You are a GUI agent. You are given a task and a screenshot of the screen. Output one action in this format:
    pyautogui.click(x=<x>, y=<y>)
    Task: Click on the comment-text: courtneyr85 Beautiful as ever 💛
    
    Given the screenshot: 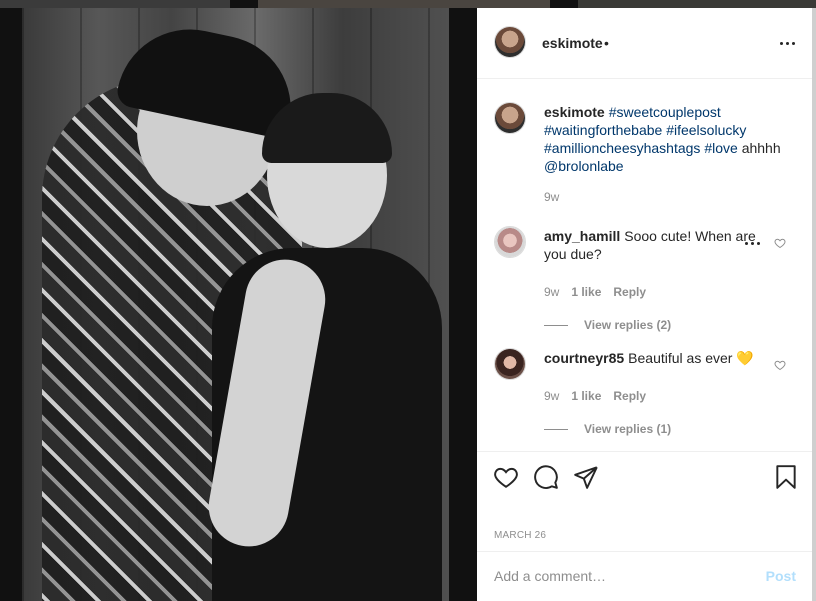 What is the action you would take?
    pyautogui.click(x=651, y=358)
    